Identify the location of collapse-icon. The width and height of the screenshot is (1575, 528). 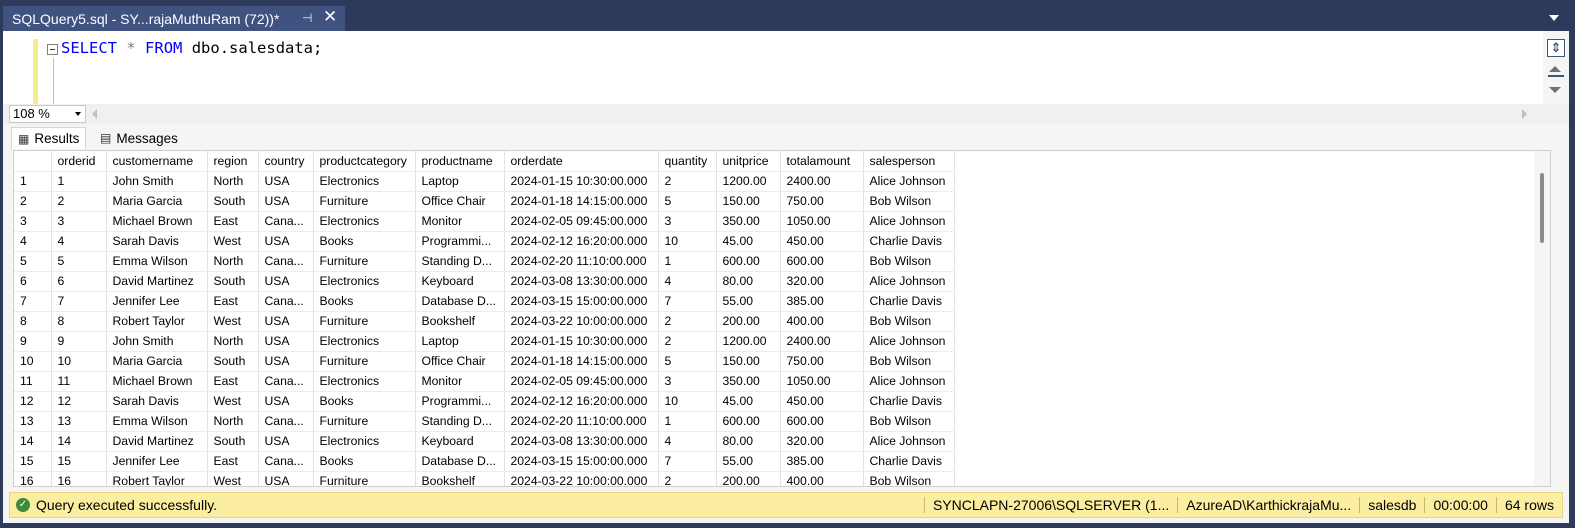
(52, 49).